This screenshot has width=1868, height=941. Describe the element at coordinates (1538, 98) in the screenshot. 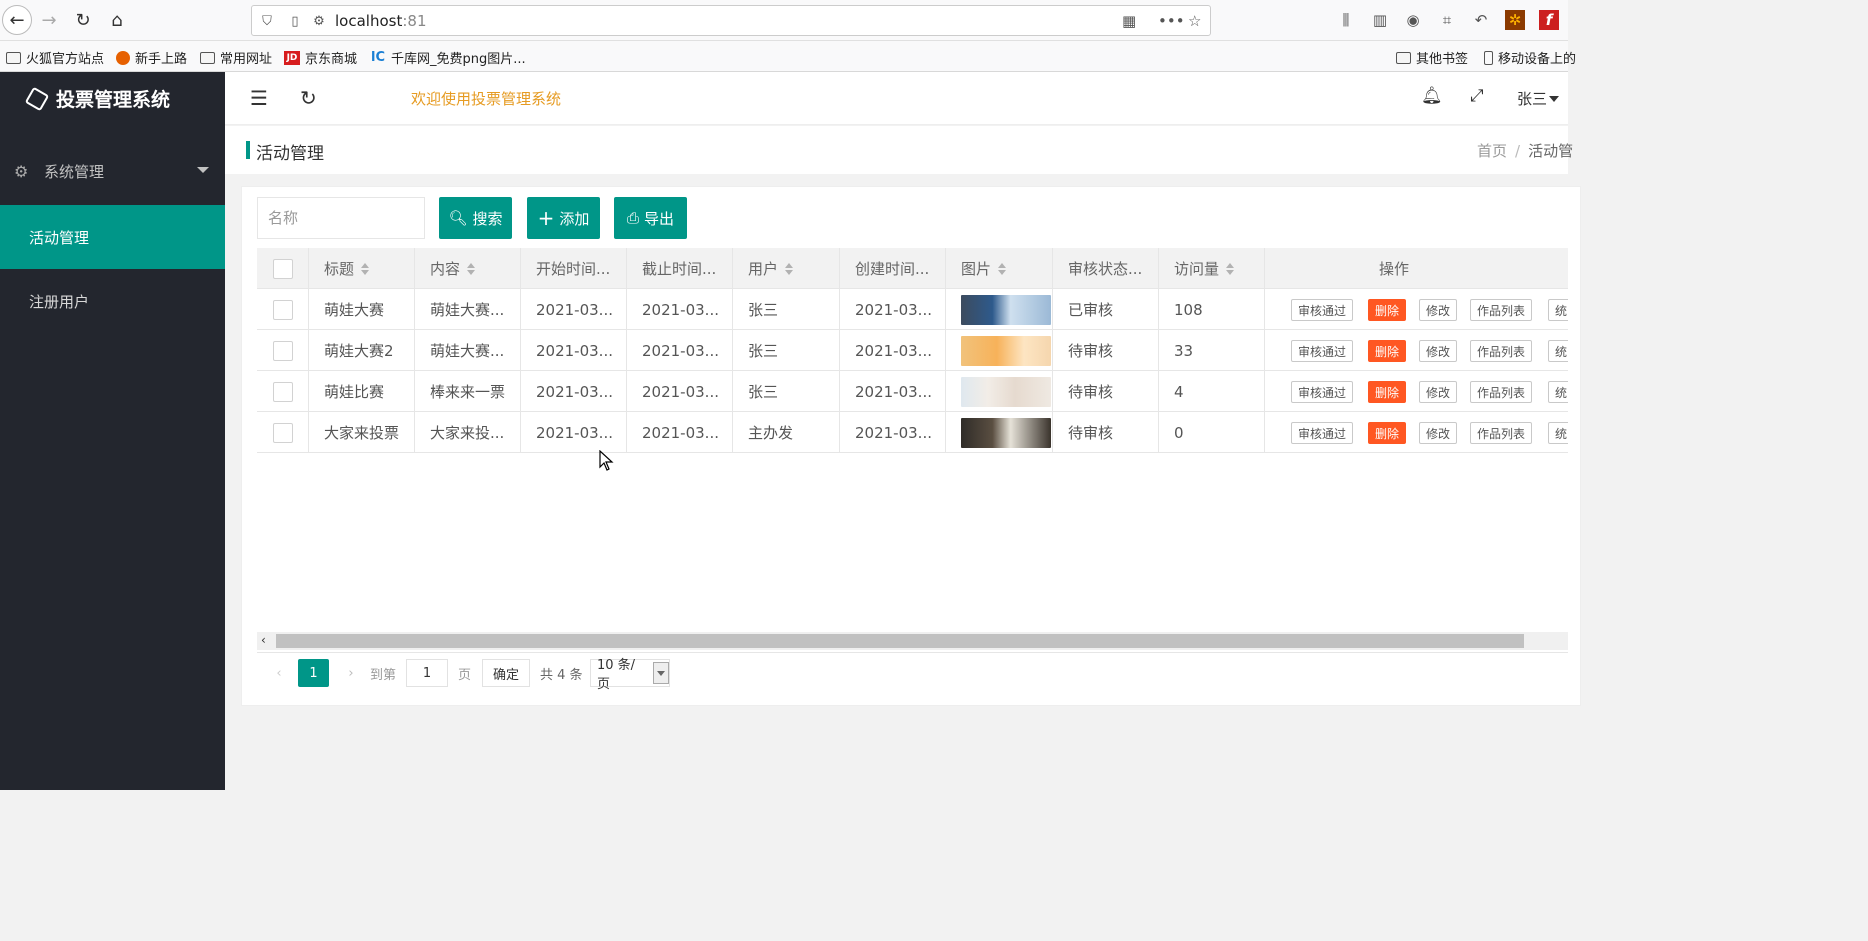

I see `user-menu: 张三` at that location.